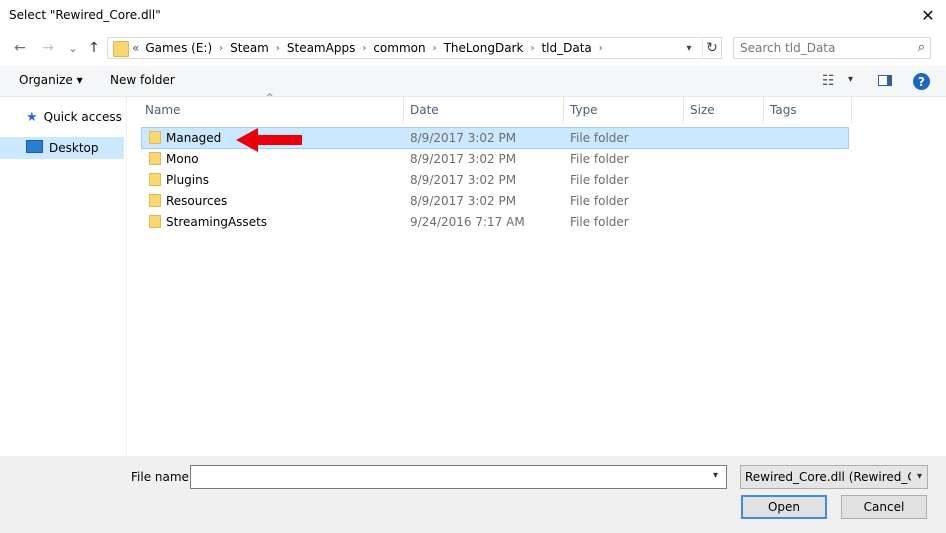 Image resolution: width=946 pixels, height=533 pixels. I want to click on file-name-input, so click(445, 477).